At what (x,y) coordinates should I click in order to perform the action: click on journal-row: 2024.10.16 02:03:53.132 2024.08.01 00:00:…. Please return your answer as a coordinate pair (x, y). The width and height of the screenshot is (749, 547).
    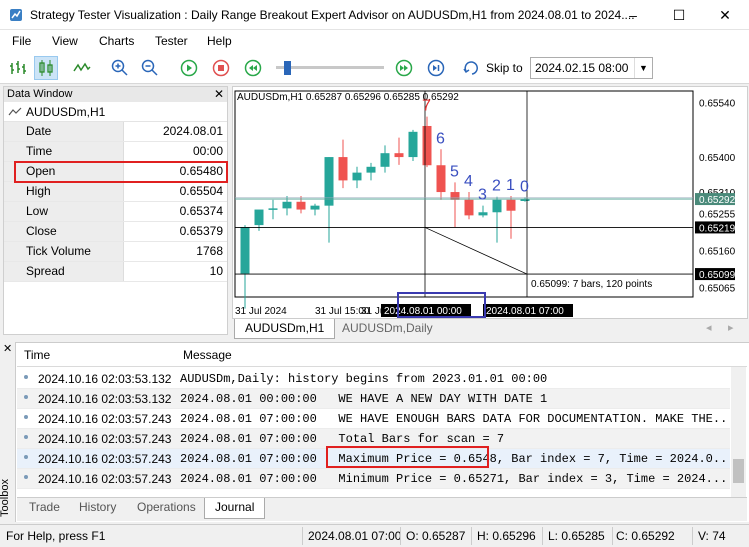
    Looking at the image, I should click on (373, 399).